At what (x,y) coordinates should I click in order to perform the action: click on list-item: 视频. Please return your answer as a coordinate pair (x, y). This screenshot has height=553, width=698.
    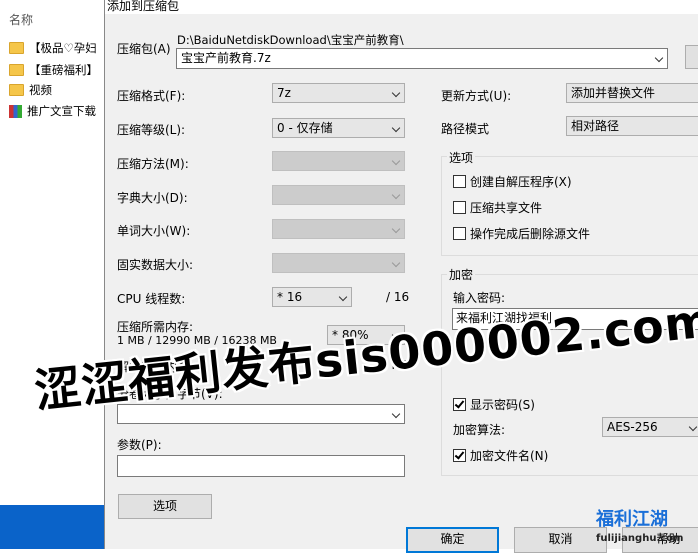
    Looking at the image, I should click on (59, 90).